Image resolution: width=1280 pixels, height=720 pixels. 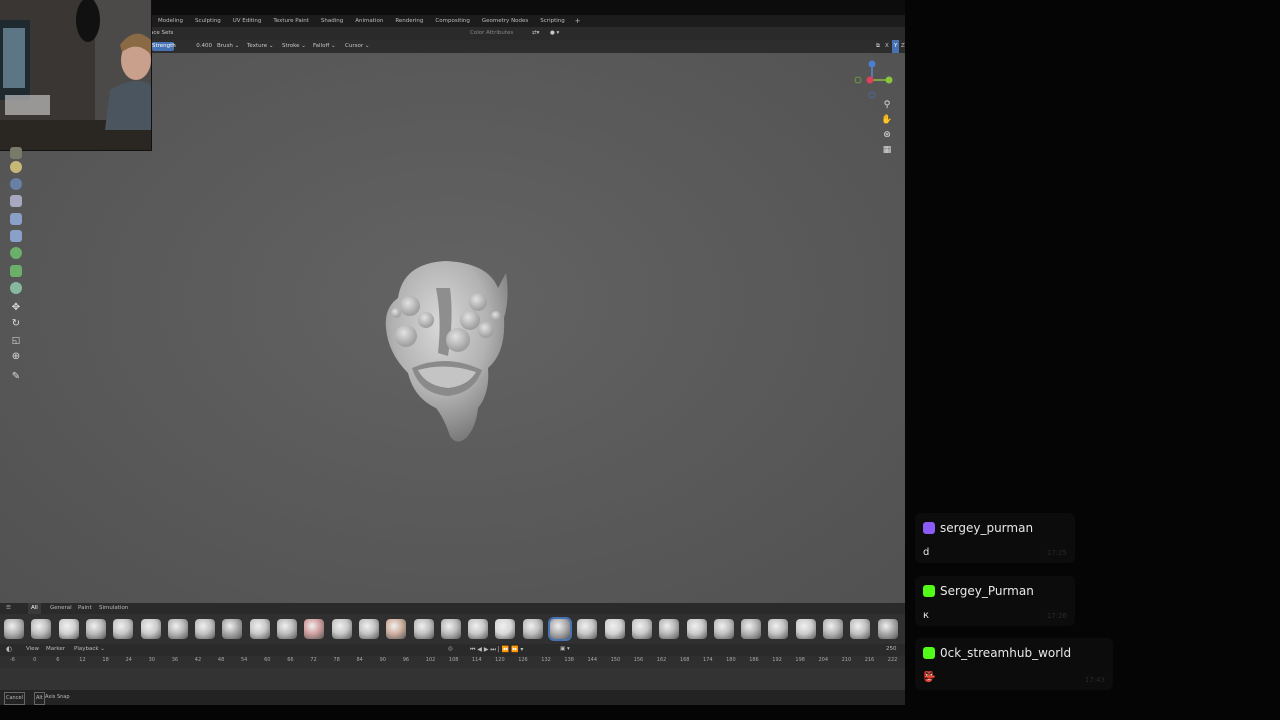 I want to click on texture-menu: Texture ⌄, so click(x=260, y=46).